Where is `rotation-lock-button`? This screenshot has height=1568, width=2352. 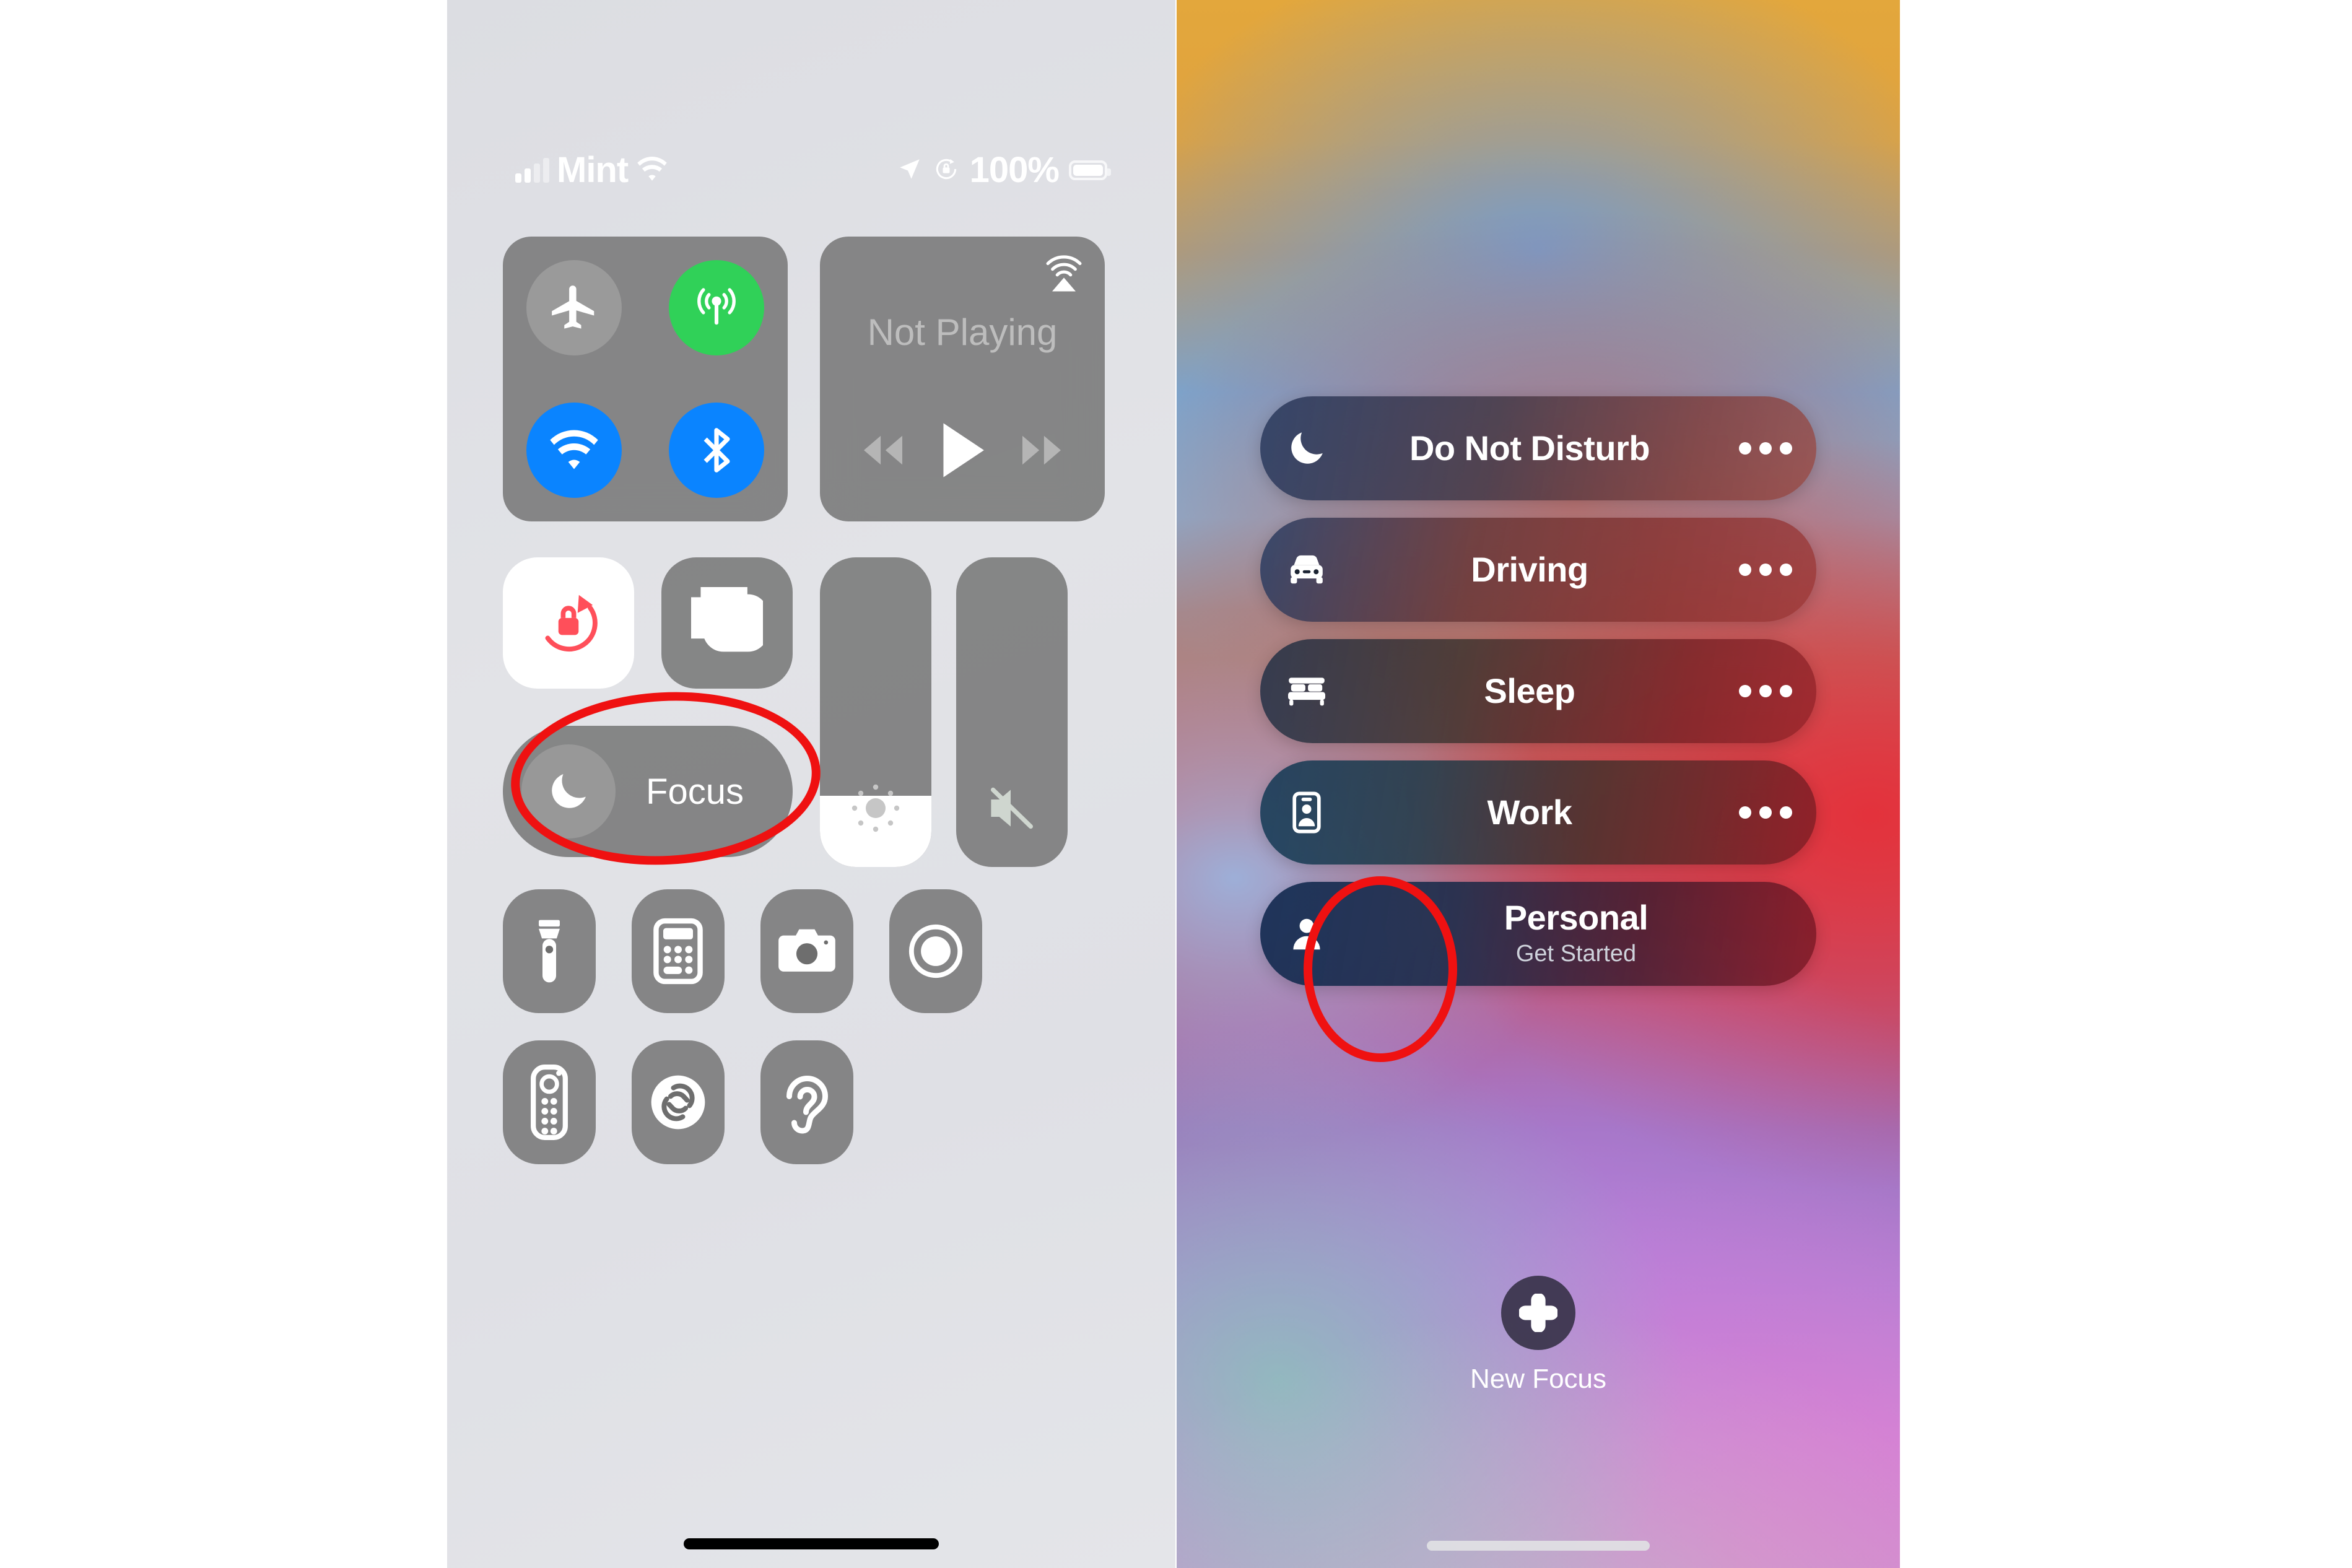
rotation-lock-button is located at coordinates (568, 623).